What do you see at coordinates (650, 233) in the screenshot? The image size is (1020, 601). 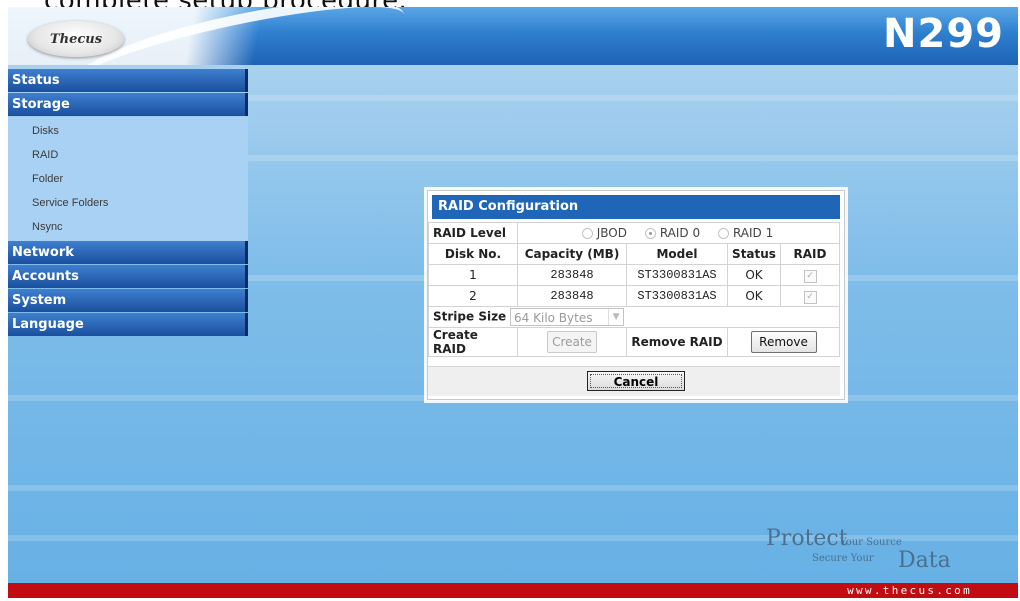 I see `radio-raid0` at bounding box center [650, 233].